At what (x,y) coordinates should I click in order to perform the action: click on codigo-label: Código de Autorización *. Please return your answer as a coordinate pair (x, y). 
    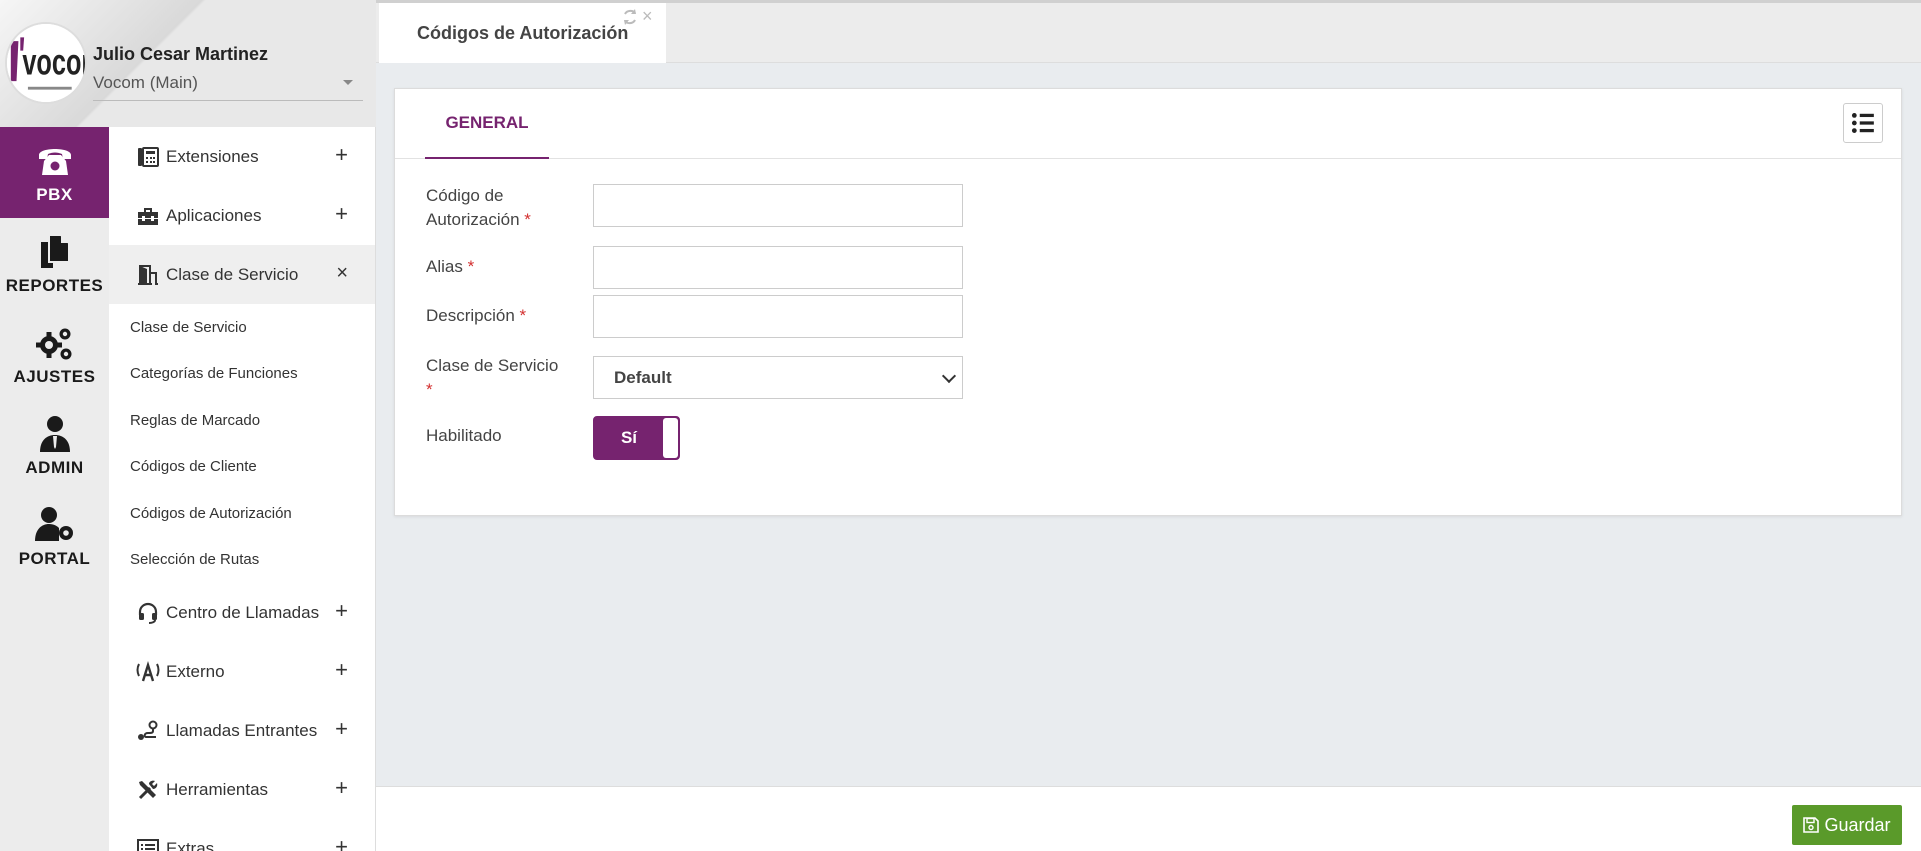
    Looking at the image, I should click on (506, 208).